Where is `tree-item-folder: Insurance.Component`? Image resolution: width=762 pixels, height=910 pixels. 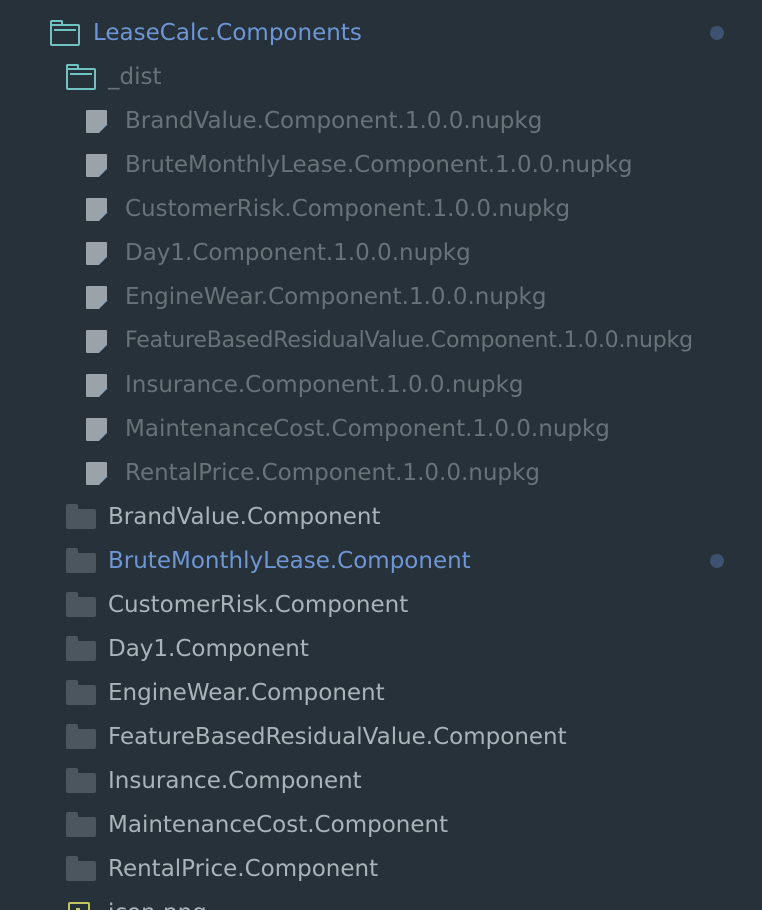
tree-item-folder: Insurance.Component is located at coordinates (381, 781).